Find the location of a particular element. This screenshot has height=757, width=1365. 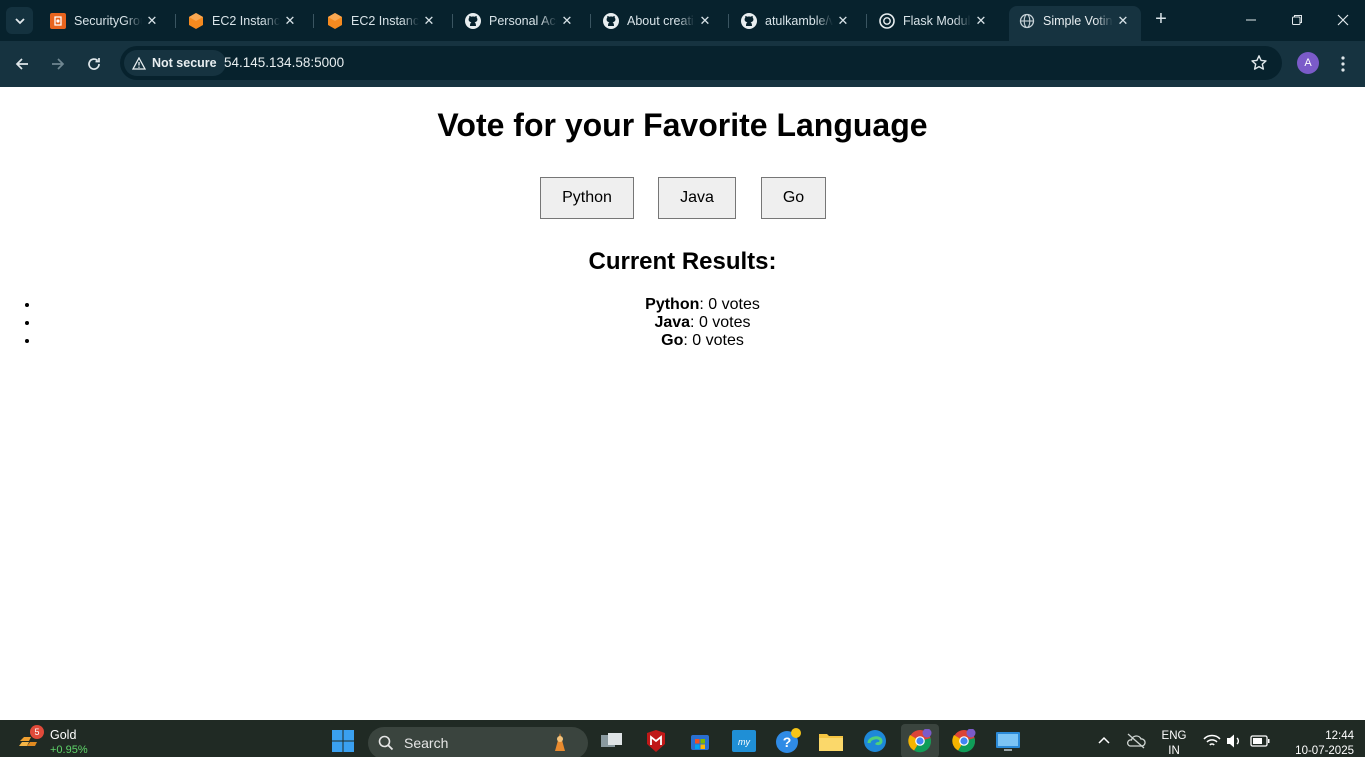

lang-line2: IN is located at coordinates (1174, 751).